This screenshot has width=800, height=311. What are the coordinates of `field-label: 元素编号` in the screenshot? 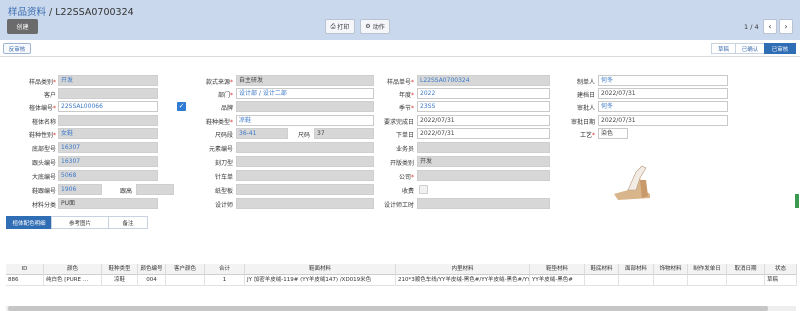 It's located at (204, 148).